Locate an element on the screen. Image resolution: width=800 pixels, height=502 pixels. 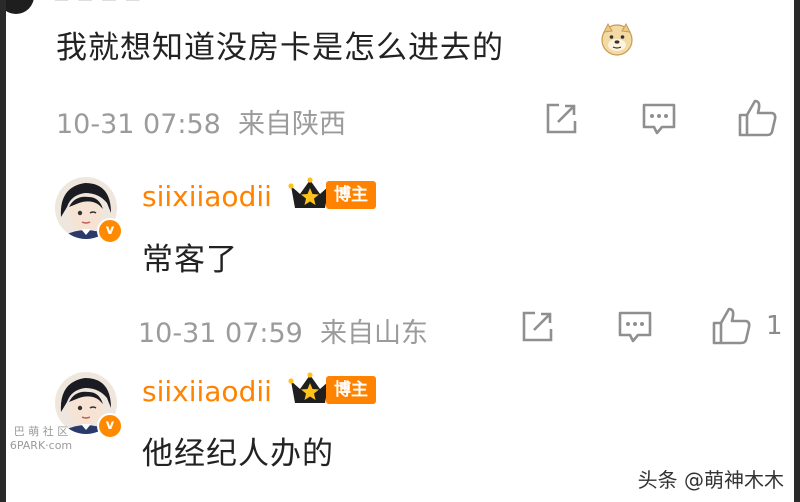
partial-text: — — — — is located at coordinates (98, 4).